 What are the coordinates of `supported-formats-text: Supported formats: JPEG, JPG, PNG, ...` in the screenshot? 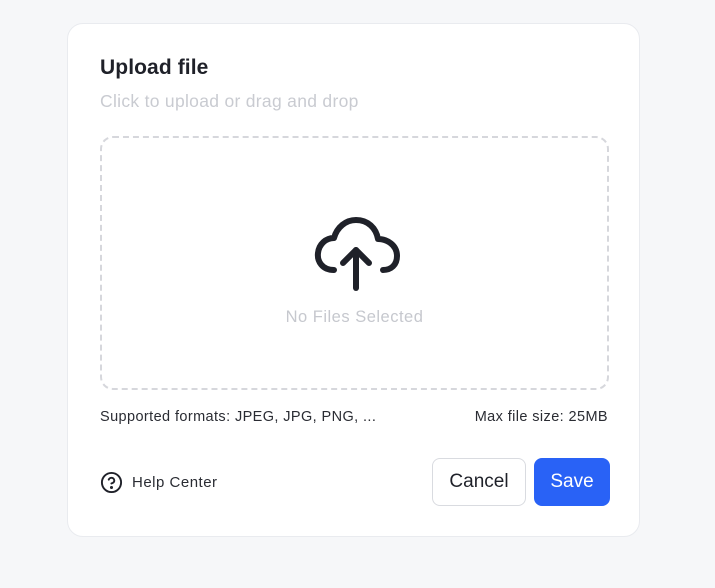 It's located at (238, 417).